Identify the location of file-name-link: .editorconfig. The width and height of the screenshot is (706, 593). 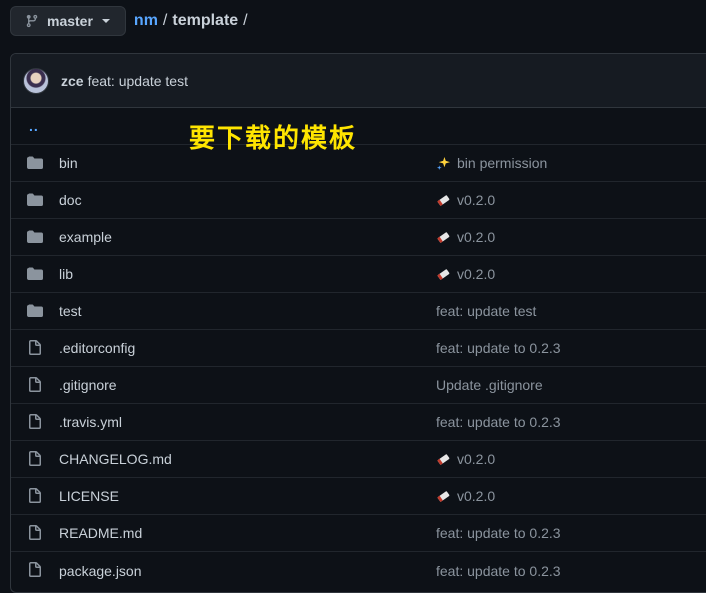
(97, 348).